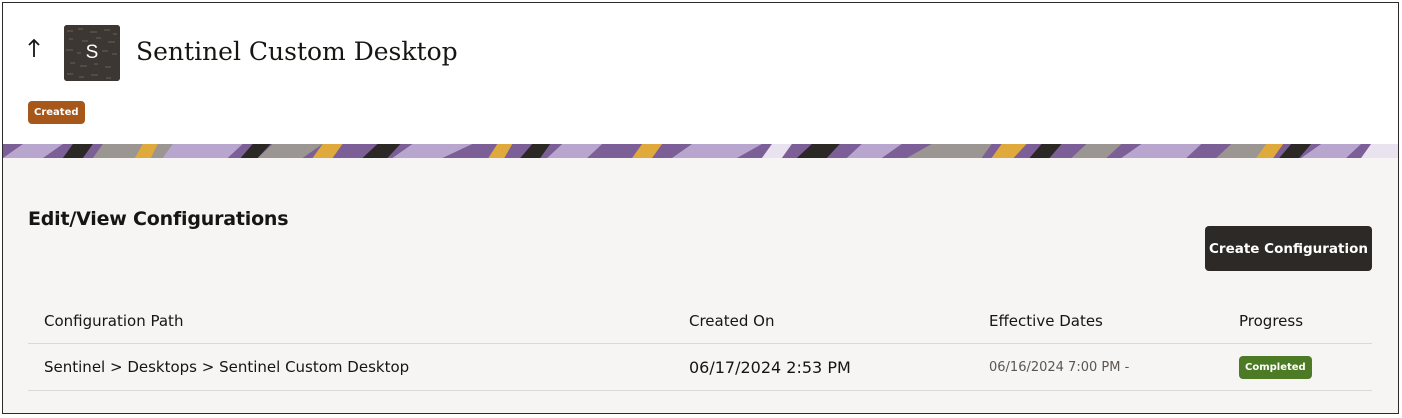 This screenshot has width=1402, height=418. Describe the element at coordinates (56, 112) in the screenshot. I see `status-badge: Created` at that location.